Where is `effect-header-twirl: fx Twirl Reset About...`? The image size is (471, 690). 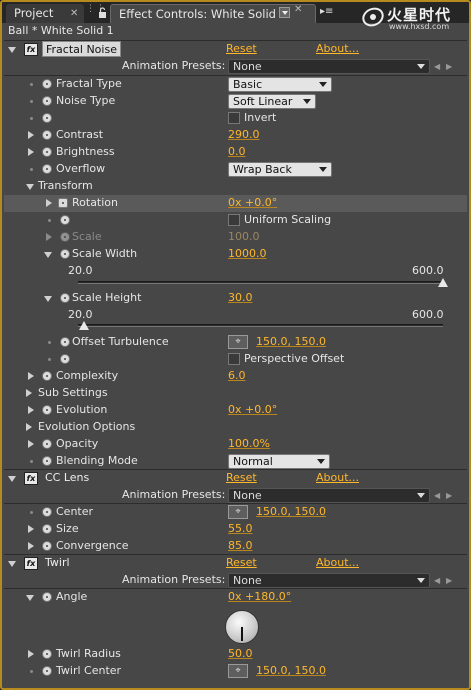
effect-header-twirl: fx Twirl Reset About... is located at coordinates (235, 563).